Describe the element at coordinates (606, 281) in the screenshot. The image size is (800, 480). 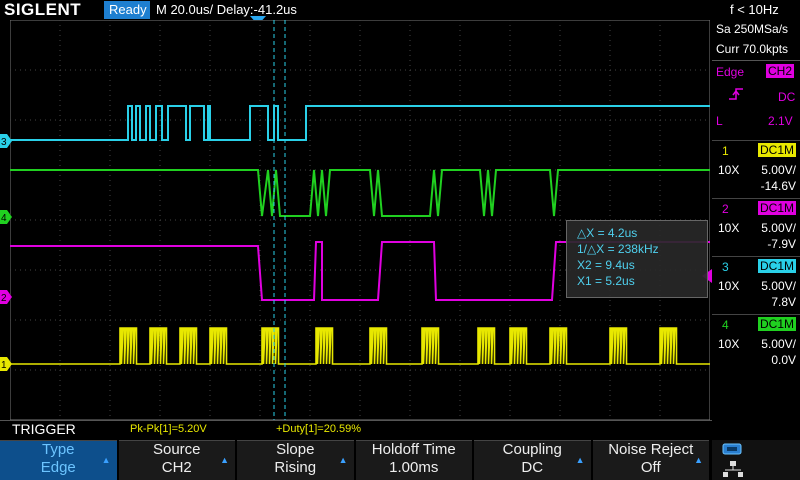
I see `cursor-x1-value: X1 = 5.2us` at that location.